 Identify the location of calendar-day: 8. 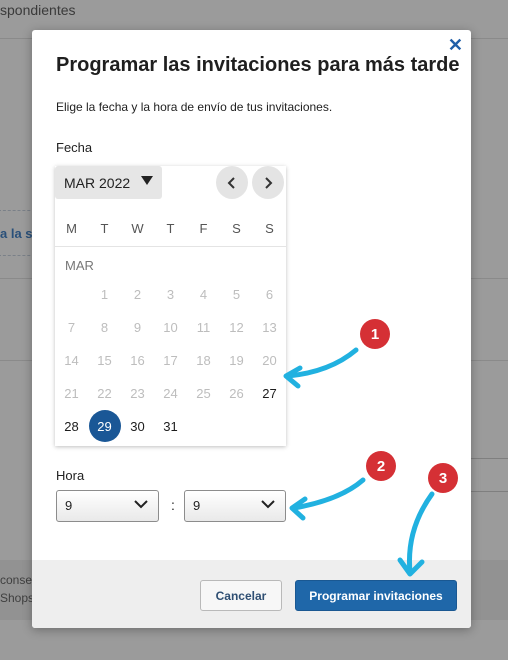
(104, 327).